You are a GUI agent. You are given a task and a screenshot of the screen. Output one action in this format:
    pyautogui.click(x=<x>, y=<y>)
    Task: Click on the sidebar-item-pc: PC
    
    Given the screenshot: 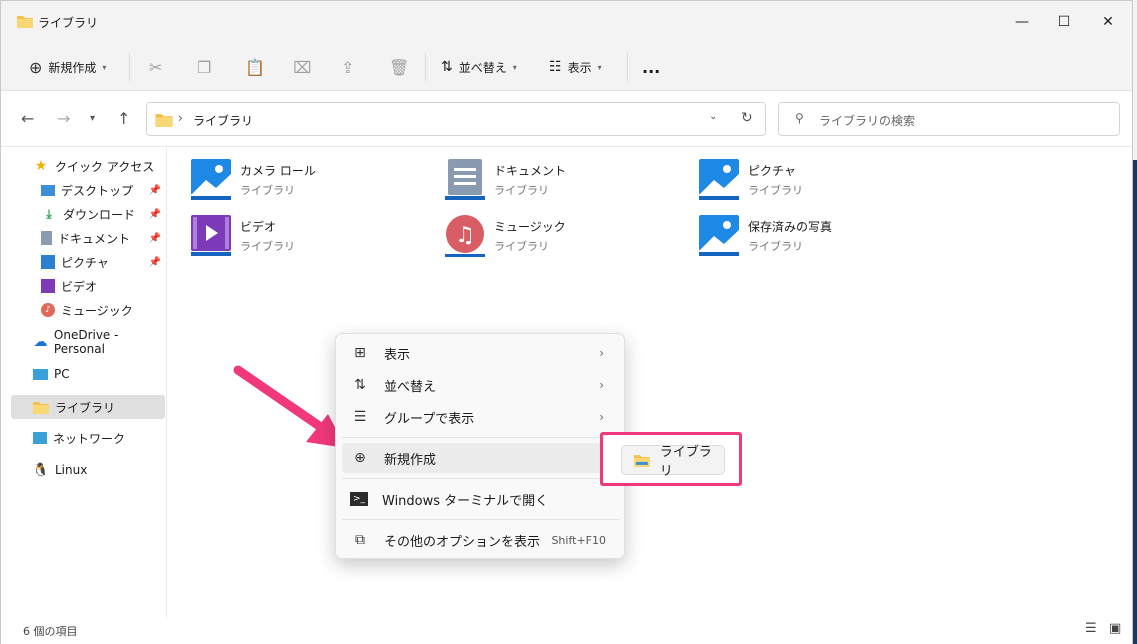 What is the action you would take?
    pyautogui.click(x=88, y=374)
    